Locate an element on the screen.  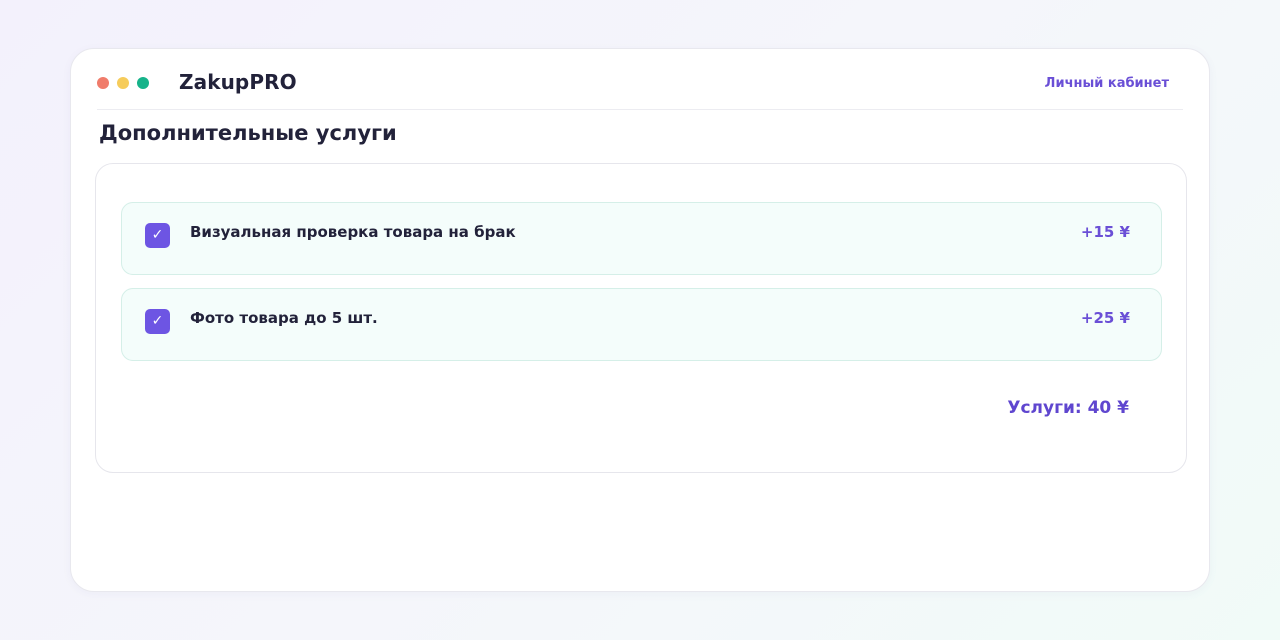
service-row-photo: ✓ Фото товара до 5 шт. +25 ¥ is located at coordinates (641, 324).